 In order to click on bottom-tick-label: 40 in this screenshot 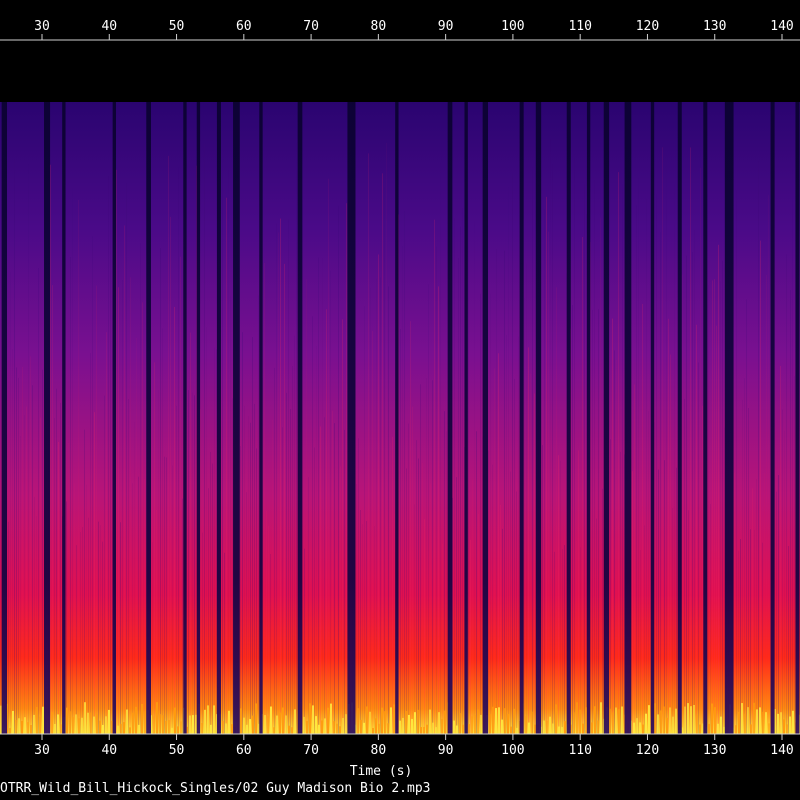, I will do `click(109, 750)`.